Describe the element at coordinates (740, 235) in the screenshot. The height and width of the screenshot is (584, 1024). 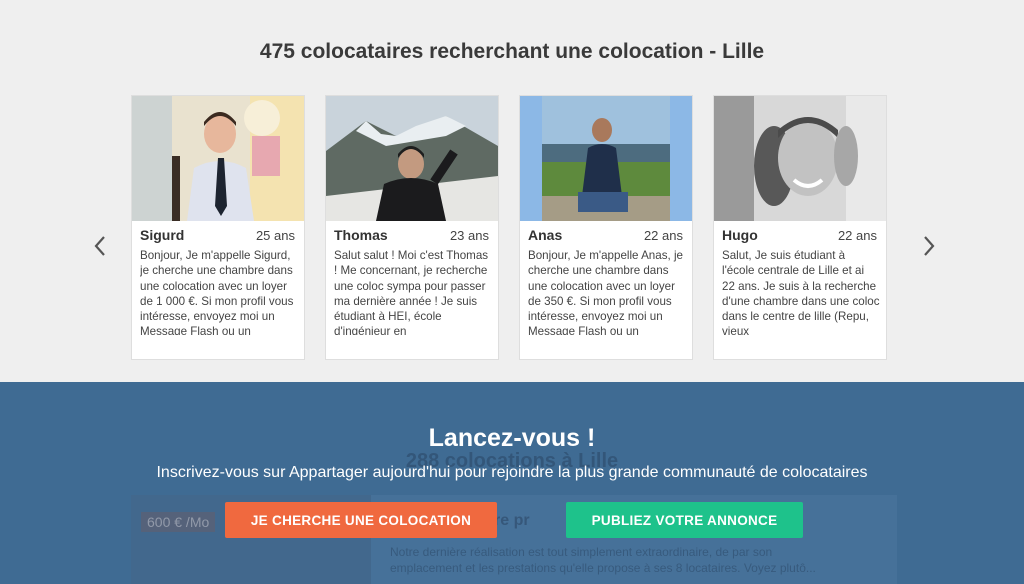
I see `profile-name: Hugo` at that location.